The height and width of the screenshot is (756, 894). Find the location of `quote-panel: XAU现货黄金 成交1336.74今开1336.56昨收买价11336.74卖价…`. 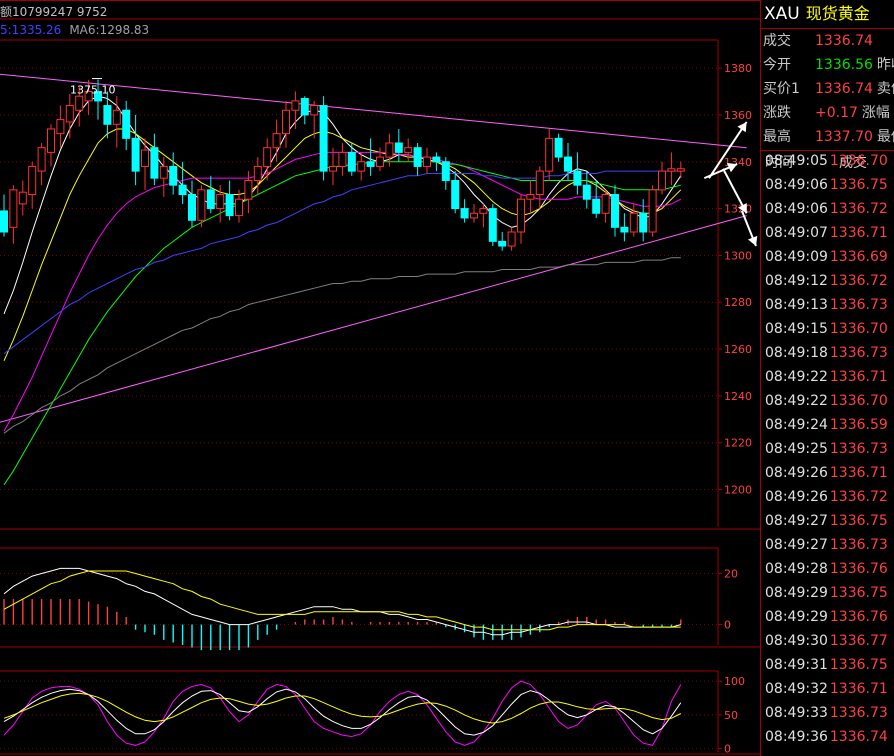

quote-panel: XAU现货黄金 成交1336.74今开1336.56昨收买价11336.74卖价… is located at coordinates (827, 378).